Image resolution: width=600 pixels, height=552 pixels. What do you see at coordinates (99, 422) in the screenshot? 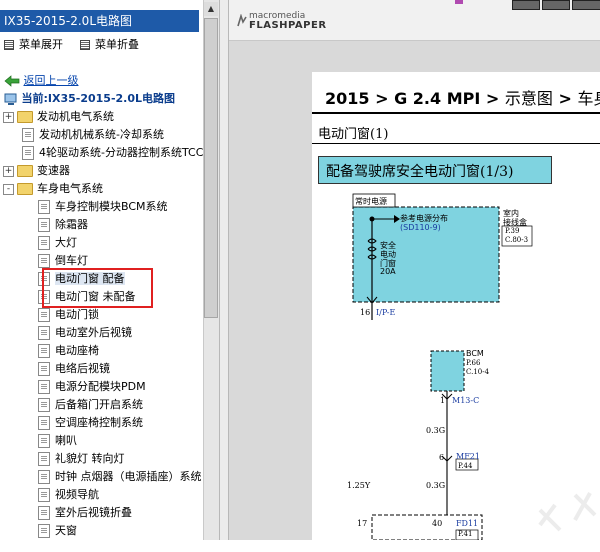
I see `tree-item-label: 空调座椅控制系统` at bounding box center [99, 422].